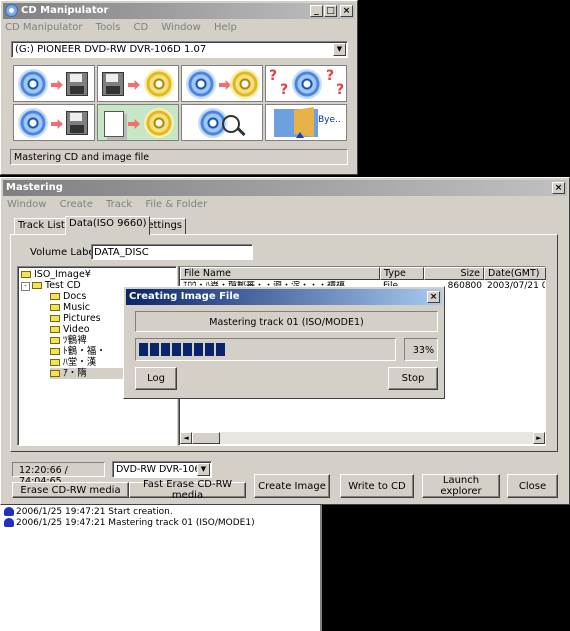 This screenshot has height=631, width=570. I want to click on minimize-button: _, so click(316, 11).